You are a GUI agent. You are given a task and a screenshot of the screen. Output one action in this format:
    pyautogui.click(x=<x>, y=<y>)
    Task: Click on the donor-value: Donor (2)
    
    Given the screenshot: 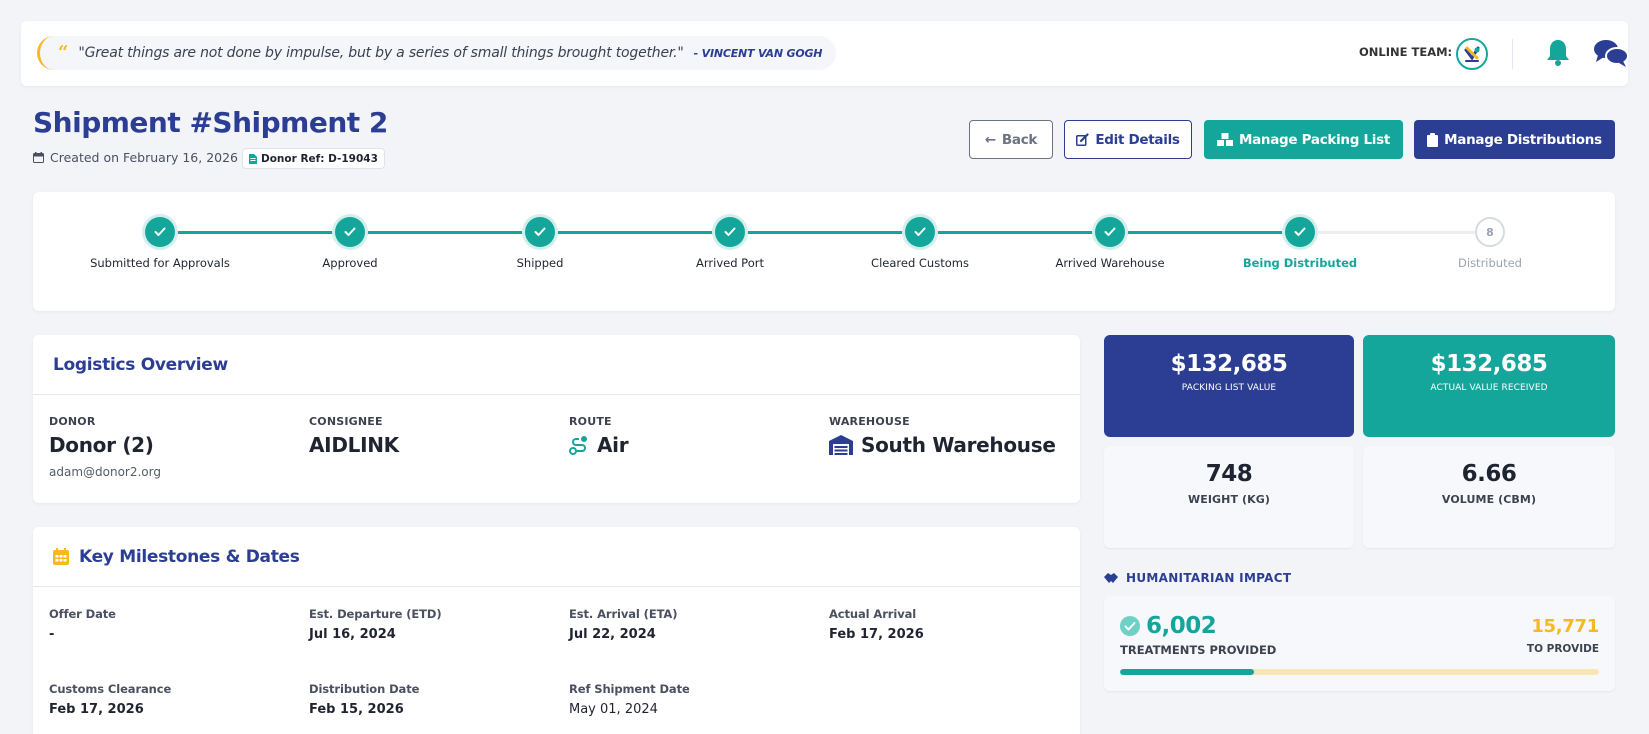 What is the action you would take?
    pyautogui.click(x=101, y=445)
    